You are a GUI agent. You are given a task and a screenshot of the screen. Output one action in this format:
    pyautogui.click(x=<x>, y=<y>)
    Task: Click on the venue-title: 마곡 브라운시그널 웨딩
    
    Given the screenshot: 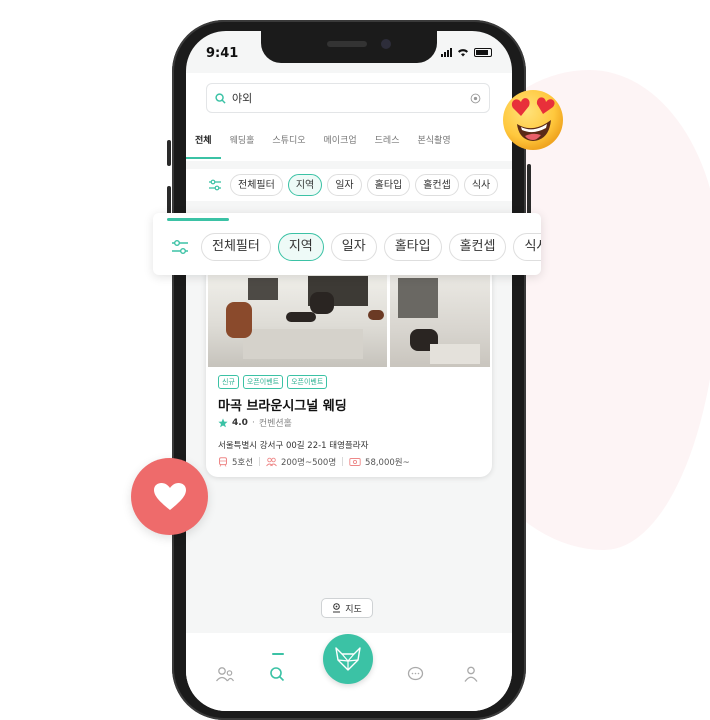 What is the action you would take?
    pyautogui.click(x=282, y=406)
    